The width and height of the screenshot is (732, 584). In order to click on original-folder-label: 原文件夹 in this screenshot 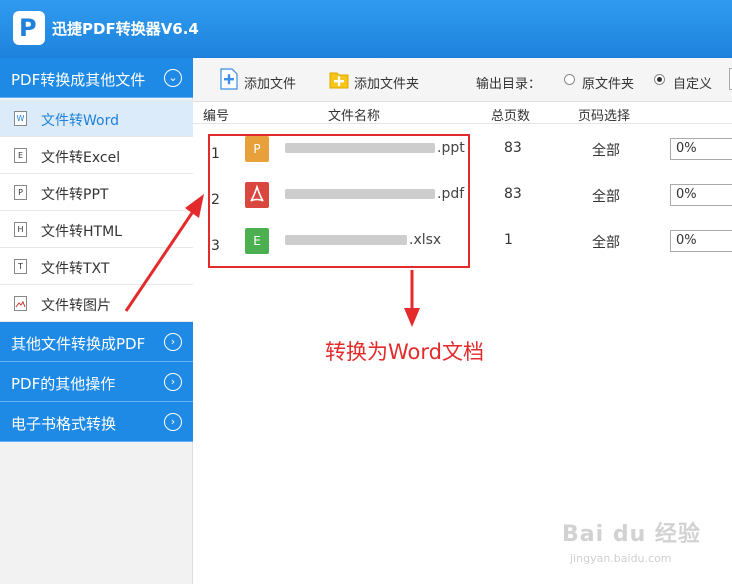, I will do `click(608, 84)`.